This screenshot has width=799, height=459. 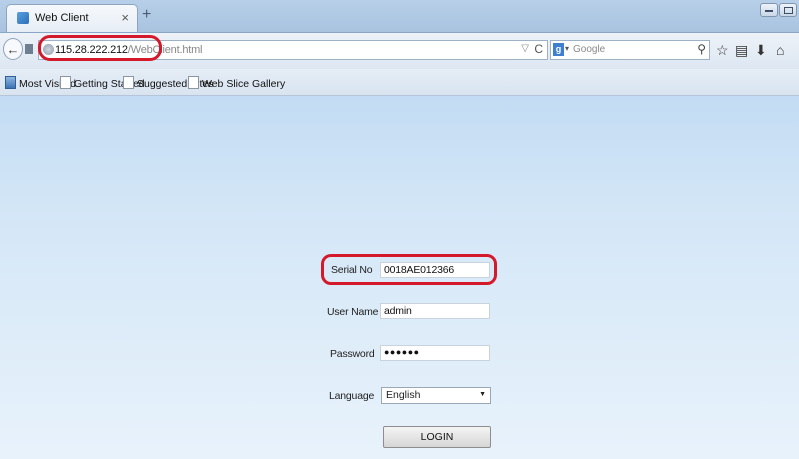 I want to click on serial-highlight-annotation, so click(x=409, y=269).